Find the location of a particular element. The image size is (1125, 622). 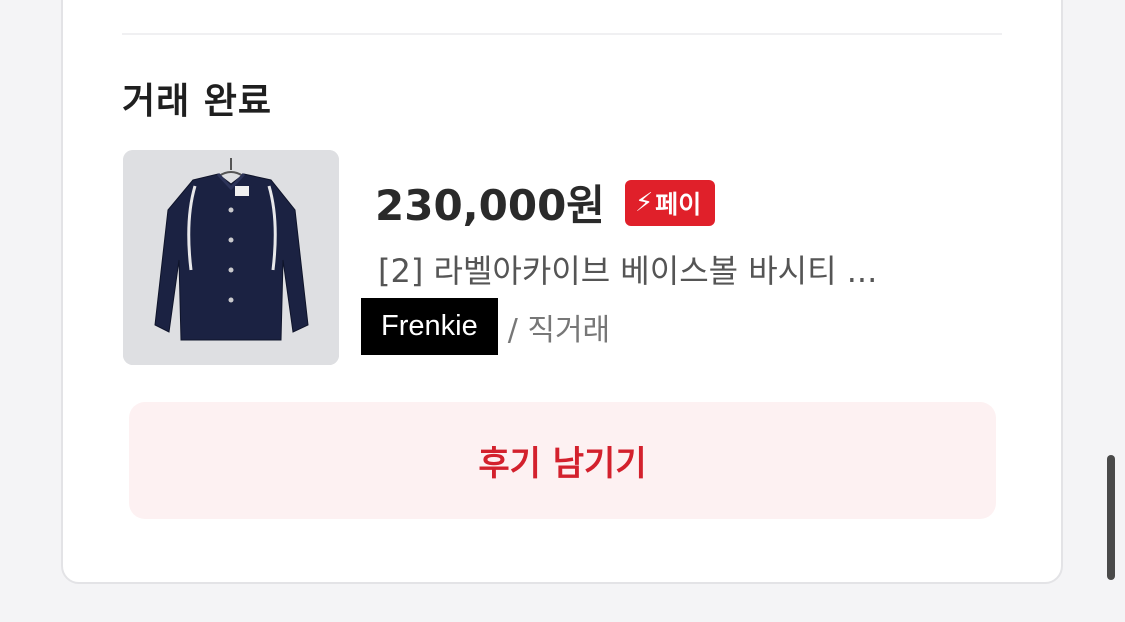

product-thumbnail is located at coordinates (231, 257).